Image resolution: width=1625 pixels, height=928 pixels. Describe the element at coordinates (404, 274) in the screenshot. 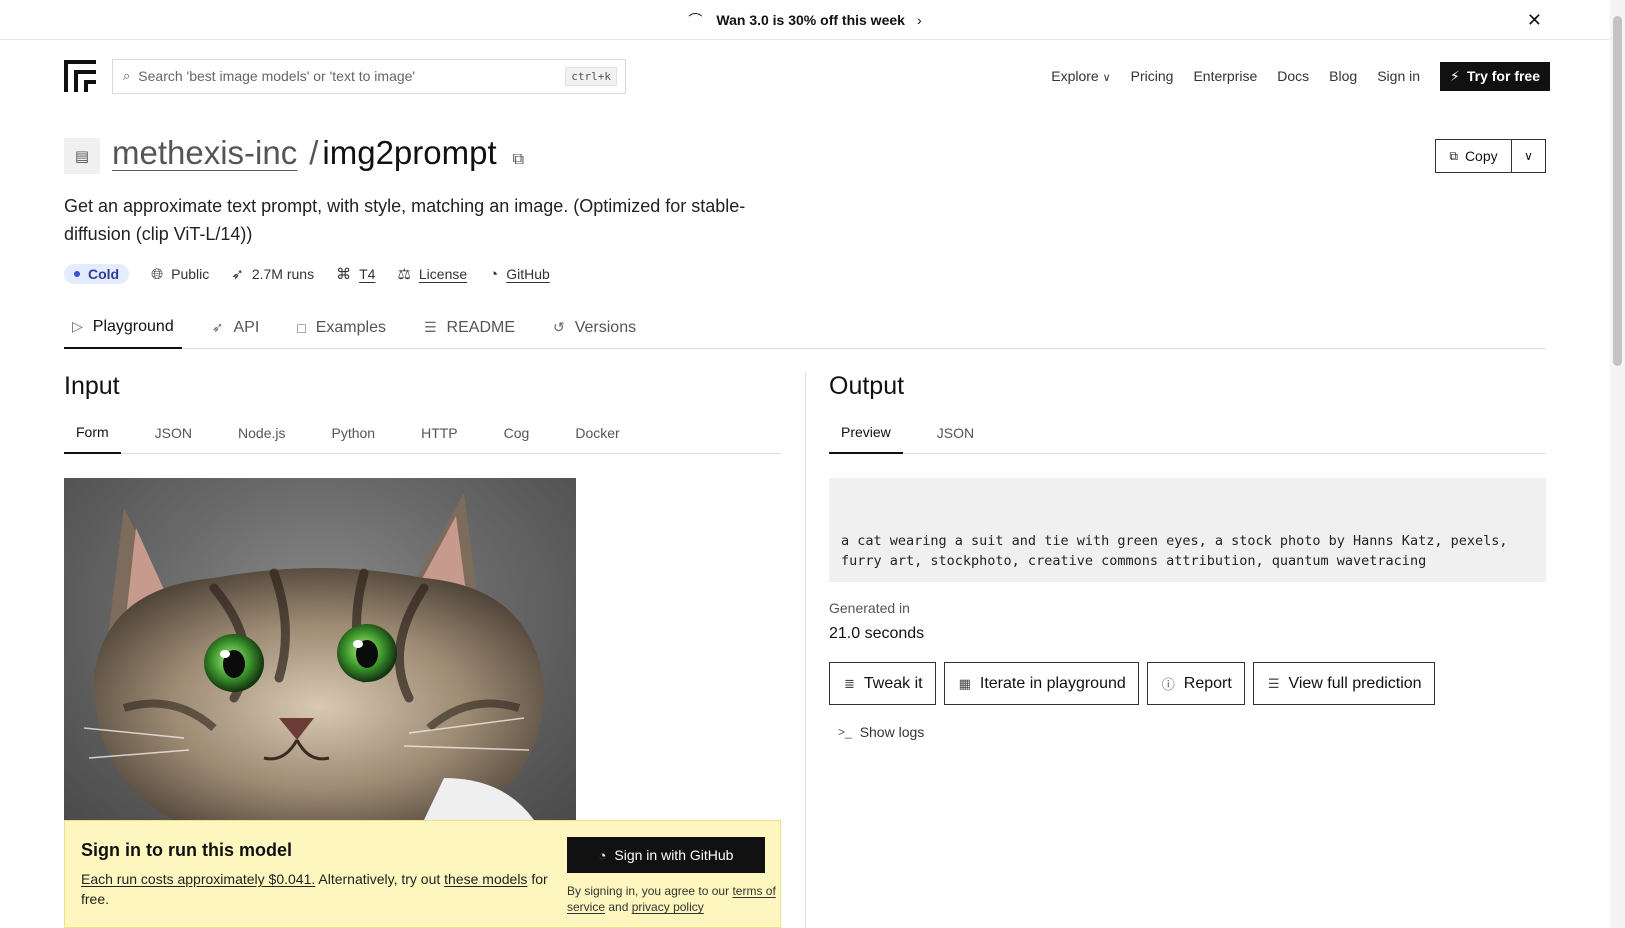

I see `scale-icon: ⚖︎` at that location.